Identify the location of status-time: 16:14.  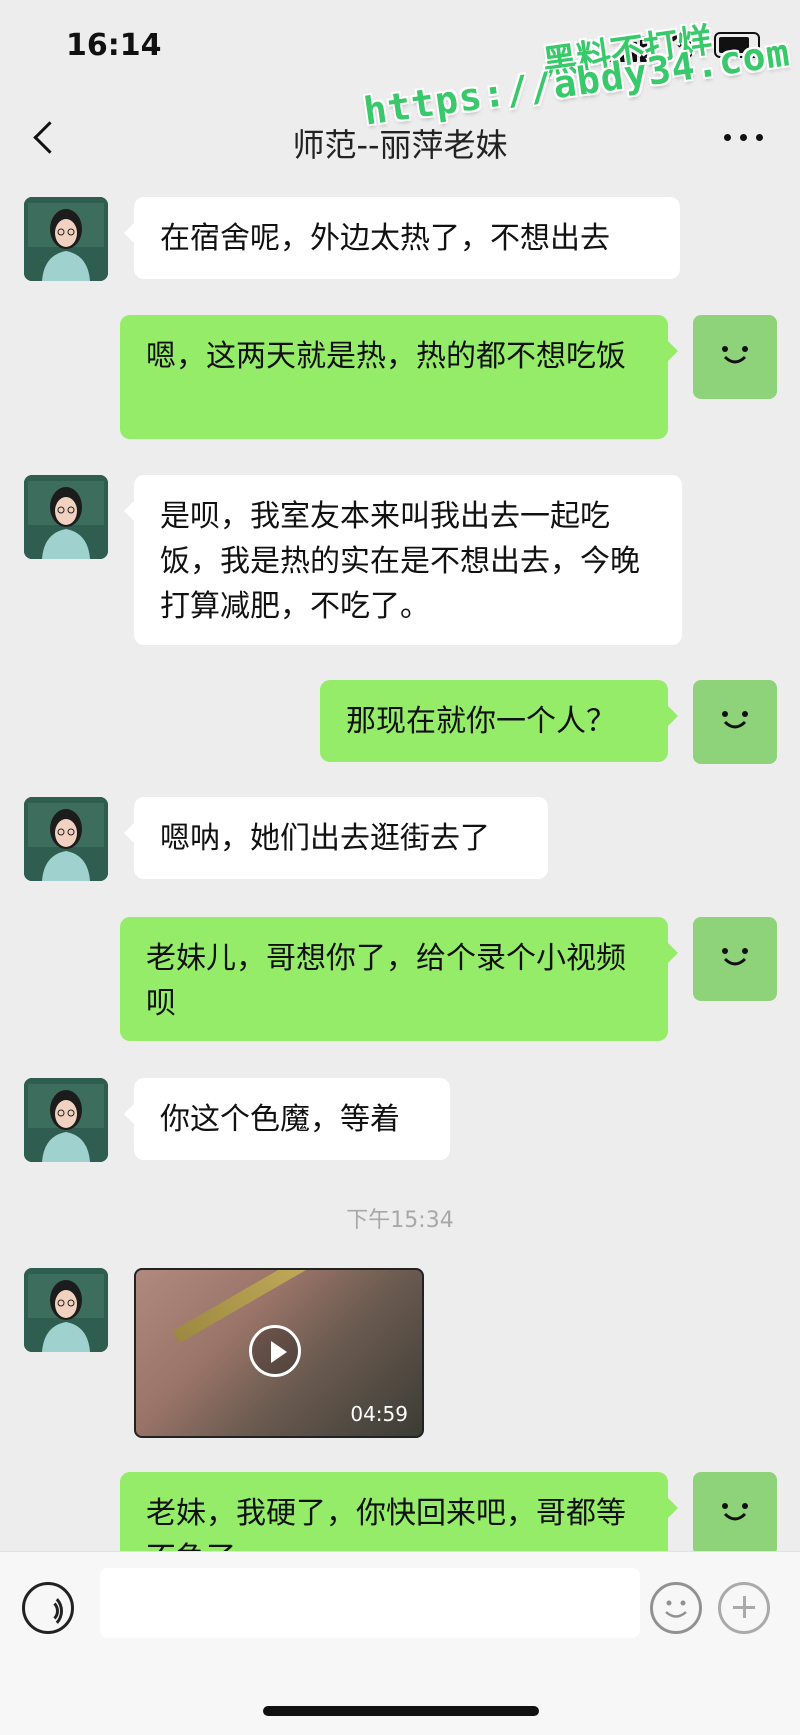
(114, 45).